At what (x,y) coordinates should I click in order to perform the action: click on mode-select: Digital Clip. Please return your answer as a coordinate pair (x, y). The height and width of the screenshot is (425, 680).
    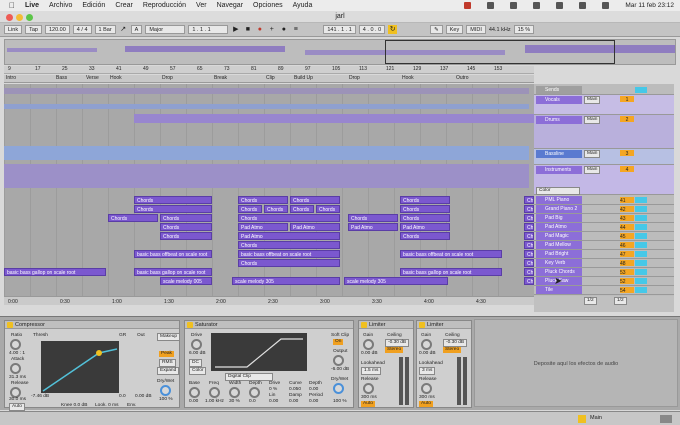
    Looking at the image, I should click on (249, 377).